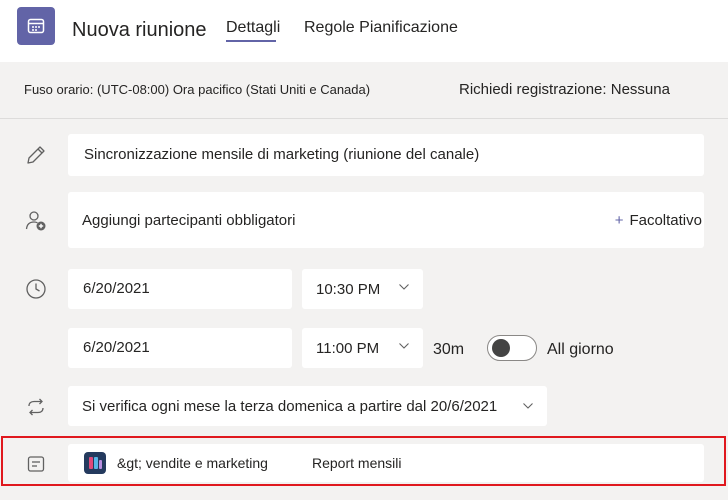 This screenshot has width=728, height=500. Describe the element at coordinates (95, 463) in the screenshot. I see `team-avatar-icon` at that location.